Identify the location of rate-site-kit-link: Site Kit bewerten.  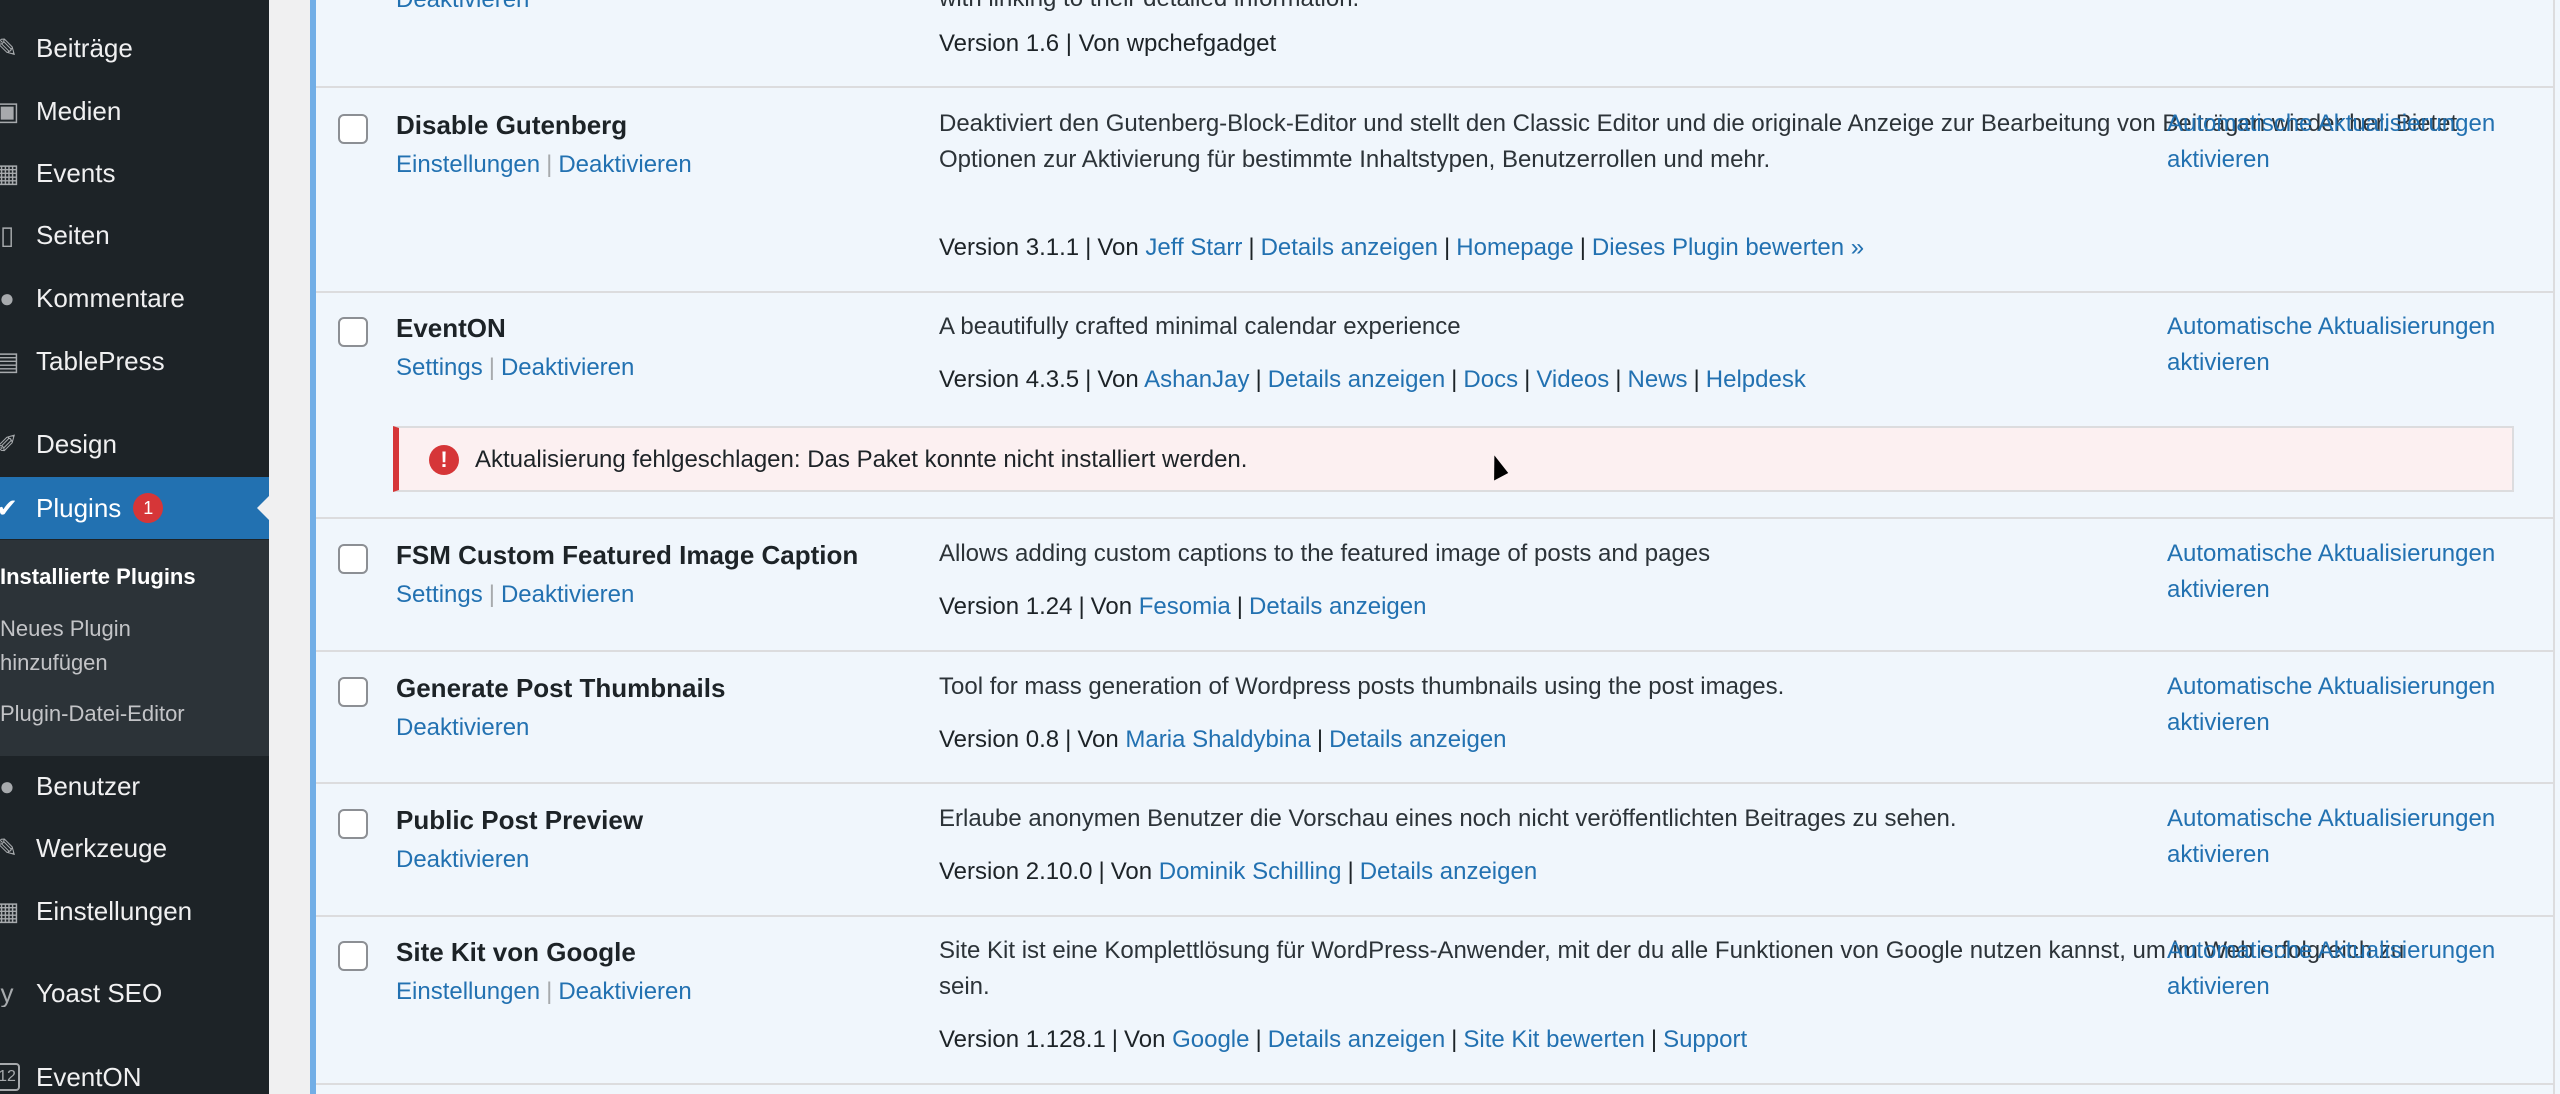
(1553, 1039).